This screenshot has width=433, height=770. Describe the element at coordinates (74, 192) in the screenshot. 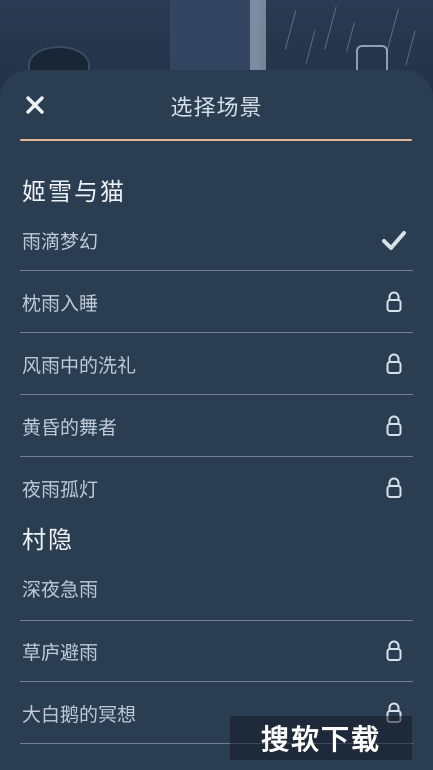

I see `group-title: 姬雪与猫` at that location.